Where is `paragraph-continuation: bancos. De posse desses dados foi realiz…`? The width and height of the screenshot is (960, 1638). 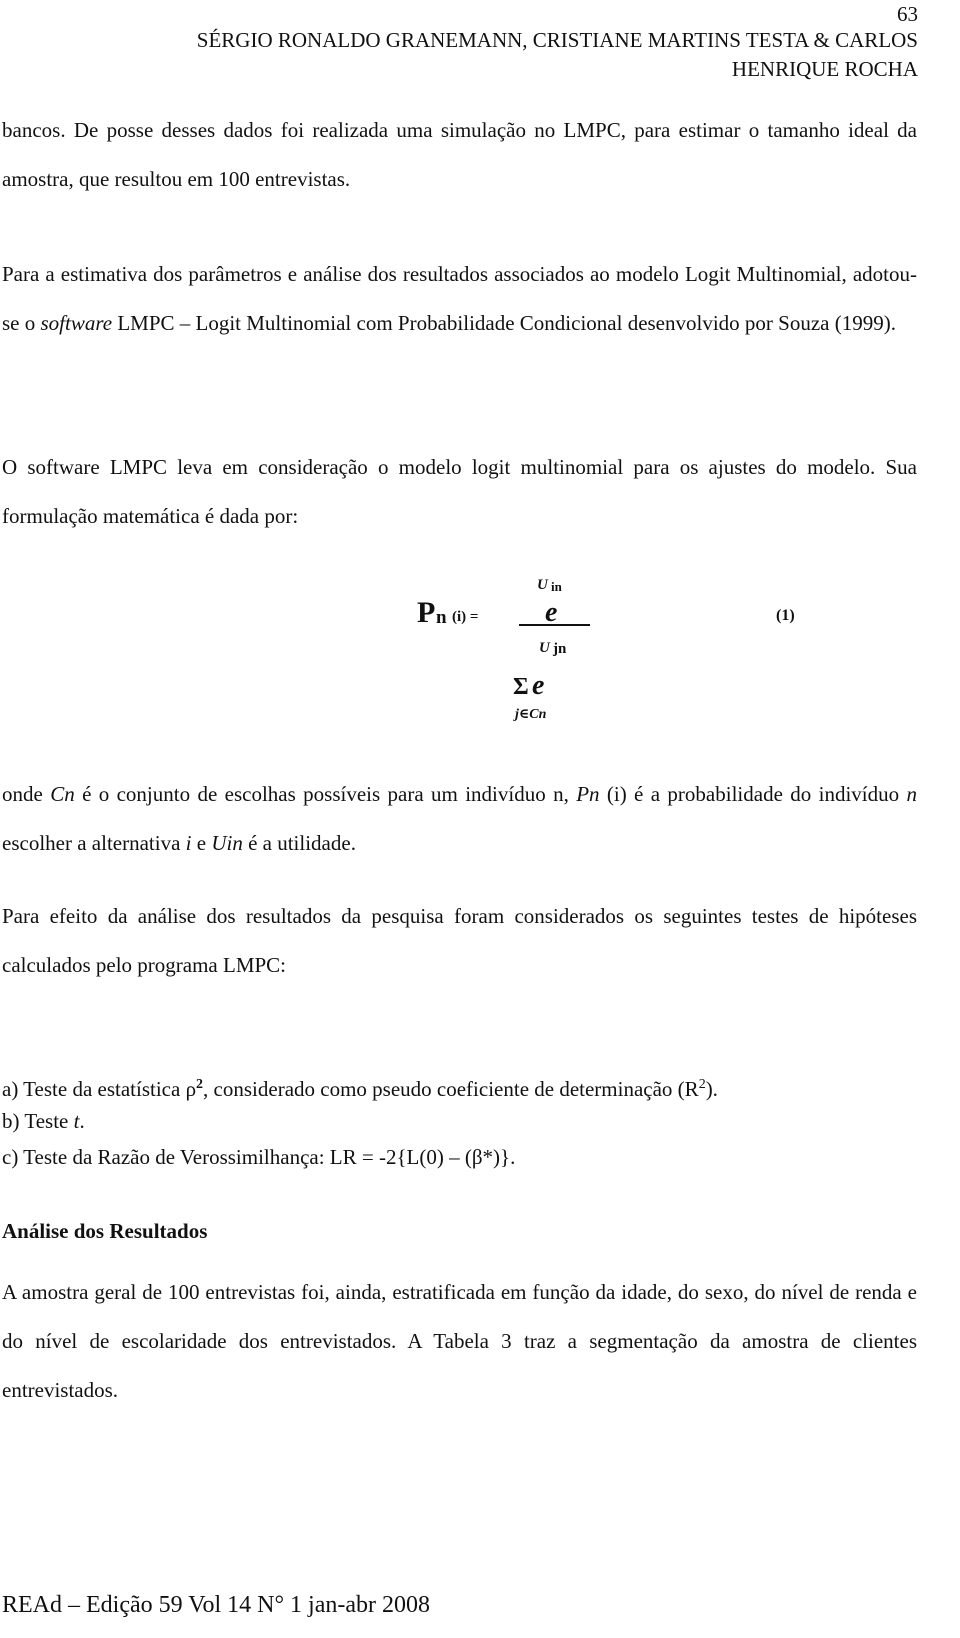 paragraph-continuation: bancos. De posse desses dados foi realiz… is located at coordinates (459, 154).